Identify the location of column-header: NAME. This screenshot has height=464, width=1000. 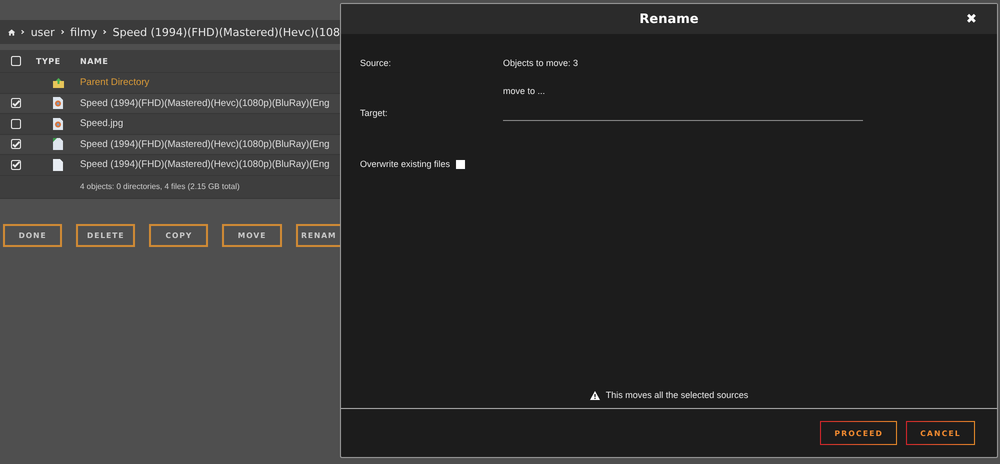
(95, 61).